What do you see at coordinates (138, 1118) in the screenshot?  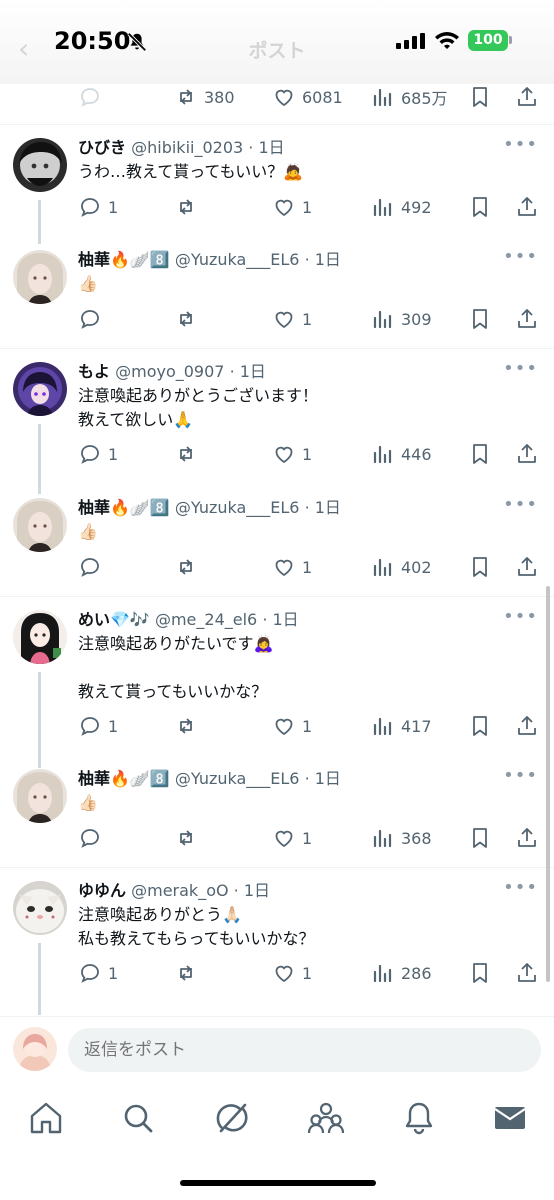 I see `search-icon` at bounding box center [138, 1118].